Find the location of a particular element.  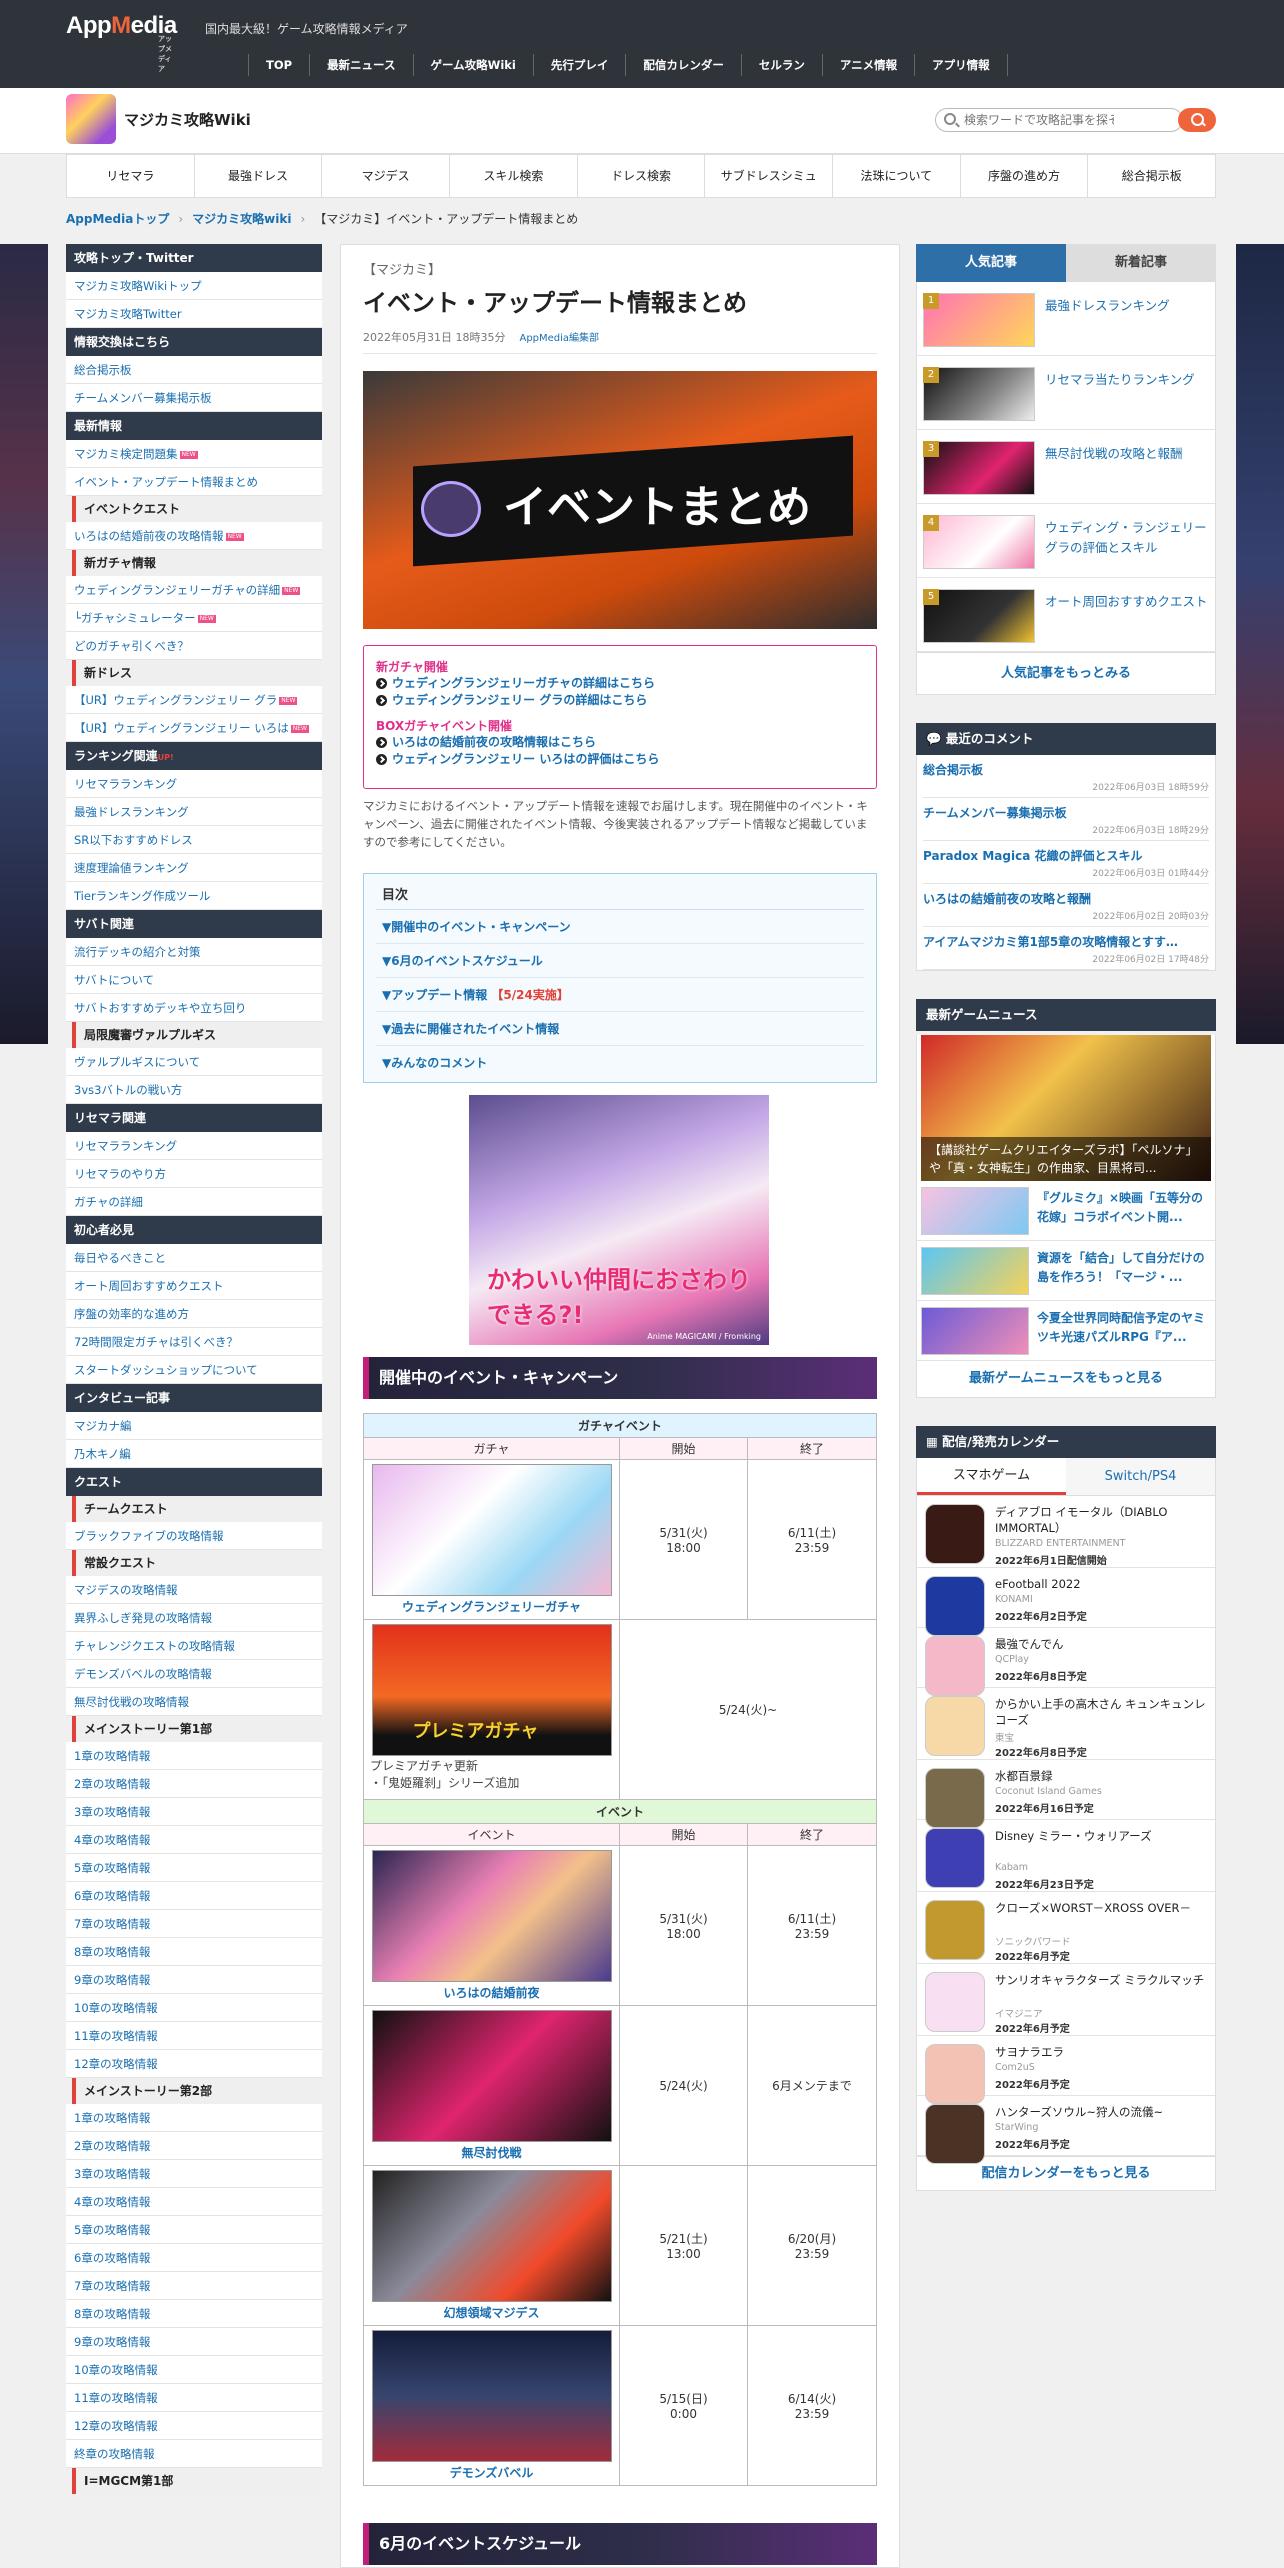

popular-item: 3 無尽討伐戦の攻略と報酬 is located at coordinates (1066, 467).